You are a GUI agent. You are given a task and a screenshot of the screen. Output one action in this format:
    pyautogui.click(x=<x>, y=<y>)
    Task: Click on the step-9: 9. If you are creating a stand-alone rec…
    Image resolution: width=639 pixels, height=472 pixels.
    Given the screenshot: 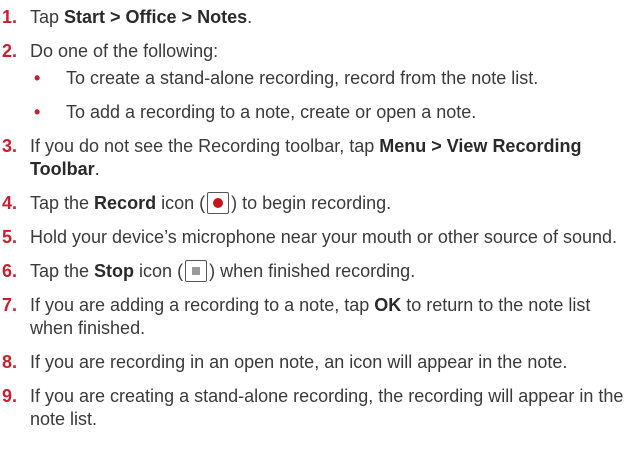 What is the action you would take?
    pyautogui.click(x=315, y=408)
    